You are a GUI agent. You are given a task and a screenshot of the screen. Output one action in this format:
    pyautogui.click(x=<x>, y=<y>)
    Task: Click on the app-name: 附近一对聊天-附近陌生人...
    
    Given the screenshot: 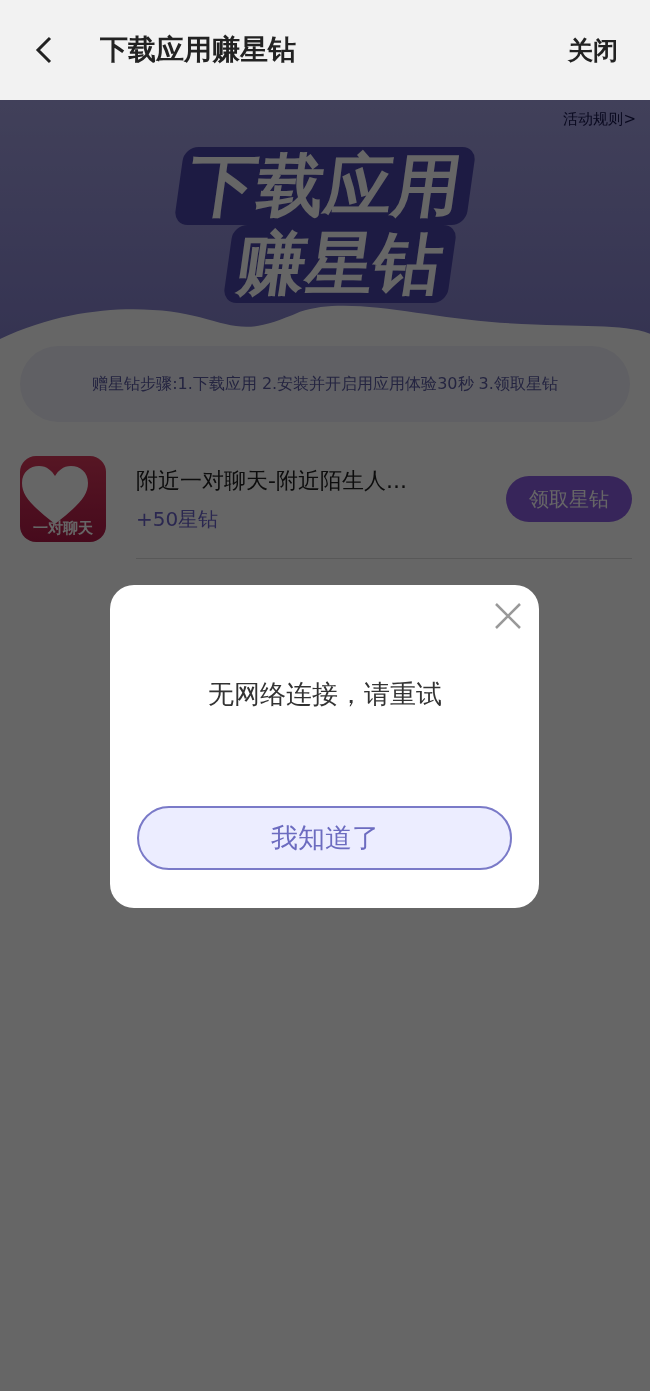 What is the action you would take?
    pyautogui.click(x=272, y=480)
    